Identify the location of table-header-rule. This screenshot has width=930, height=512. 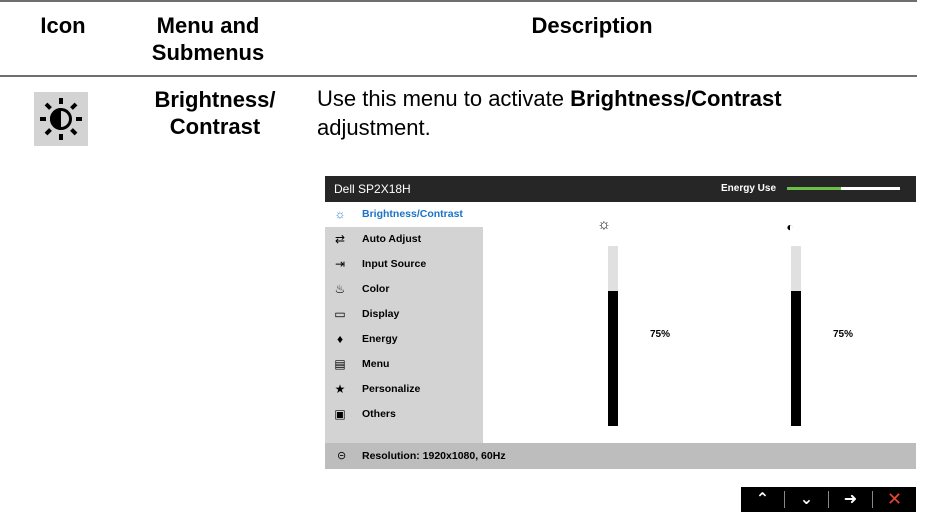
(458, 76).